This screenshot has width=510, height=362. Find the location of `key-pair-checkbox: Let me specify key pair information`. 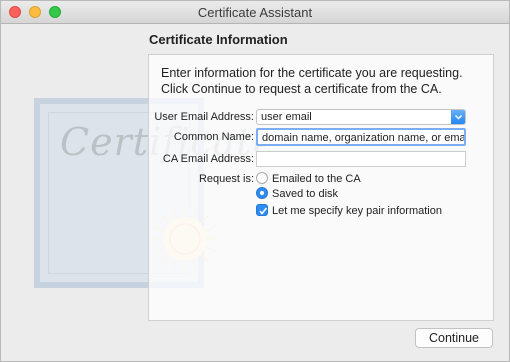

key-pair-checkbox: Let me specify key pair information is located at coordinates (349, 210).